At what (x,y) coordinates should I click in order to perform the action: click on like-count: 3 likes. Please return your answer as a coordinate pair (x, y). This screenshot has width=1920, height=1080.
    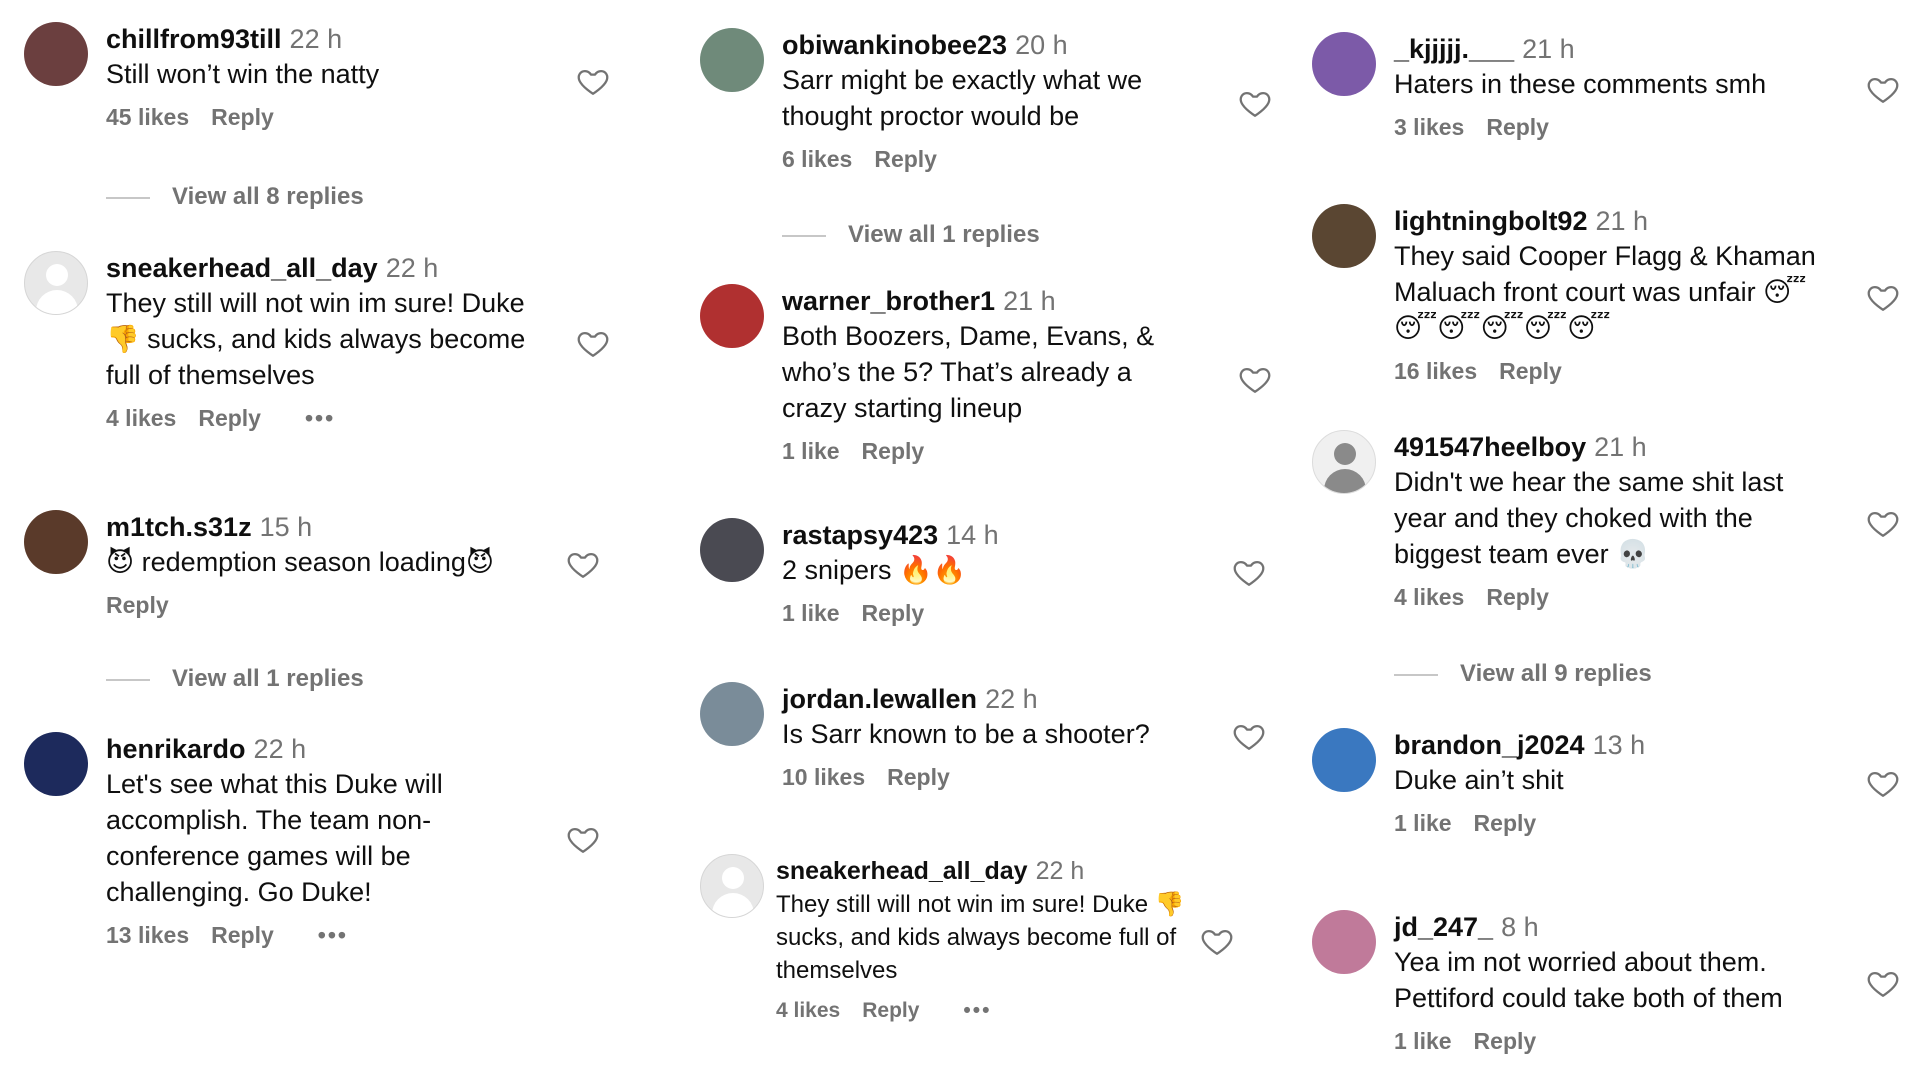
    Looking at the image, I should click on (1429, 127).